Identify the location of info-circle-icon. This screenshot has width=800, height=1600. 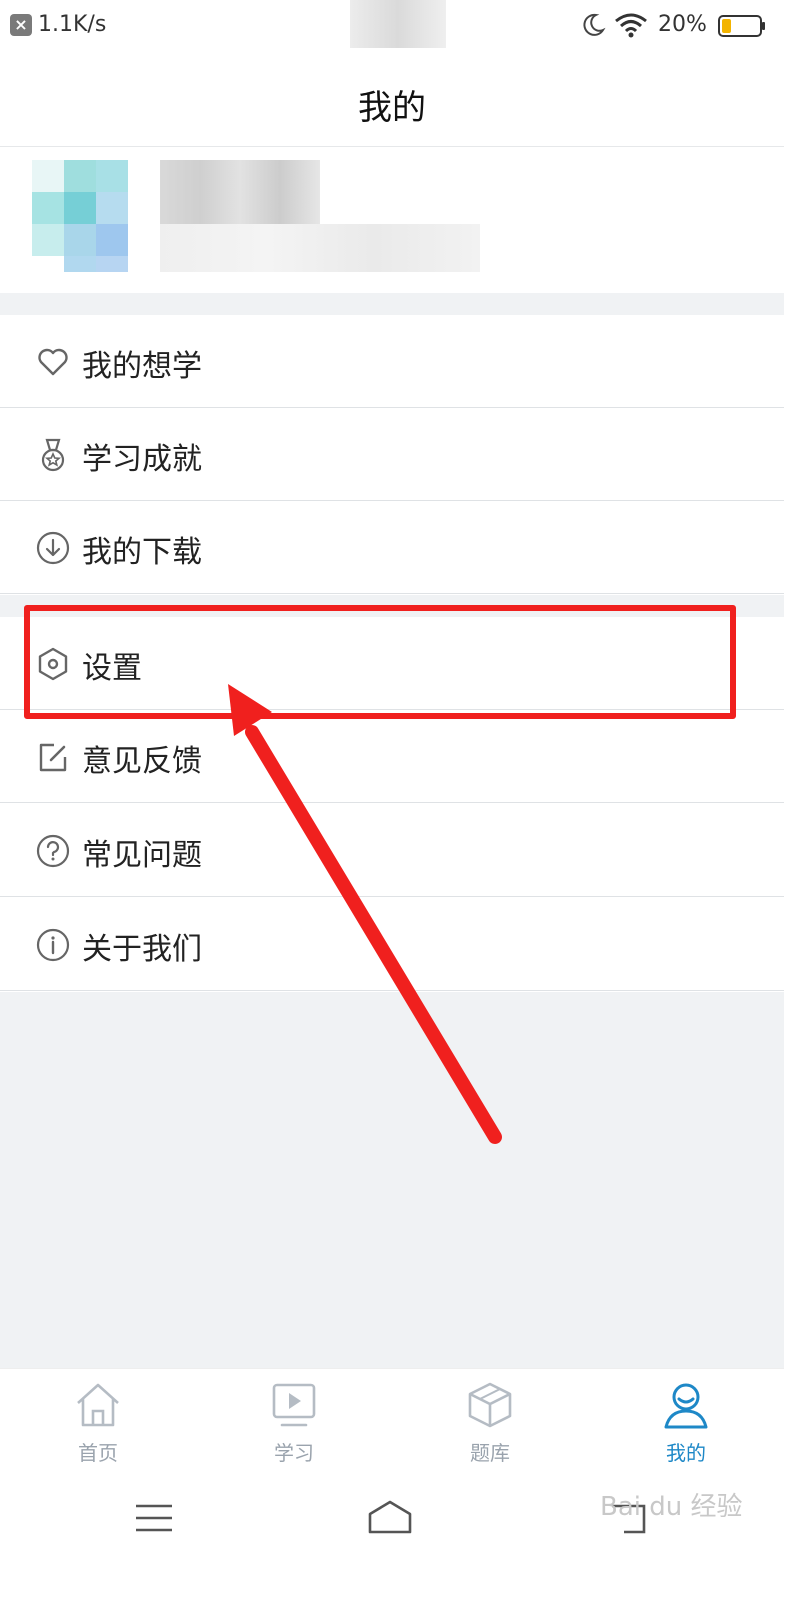
(53, 945).